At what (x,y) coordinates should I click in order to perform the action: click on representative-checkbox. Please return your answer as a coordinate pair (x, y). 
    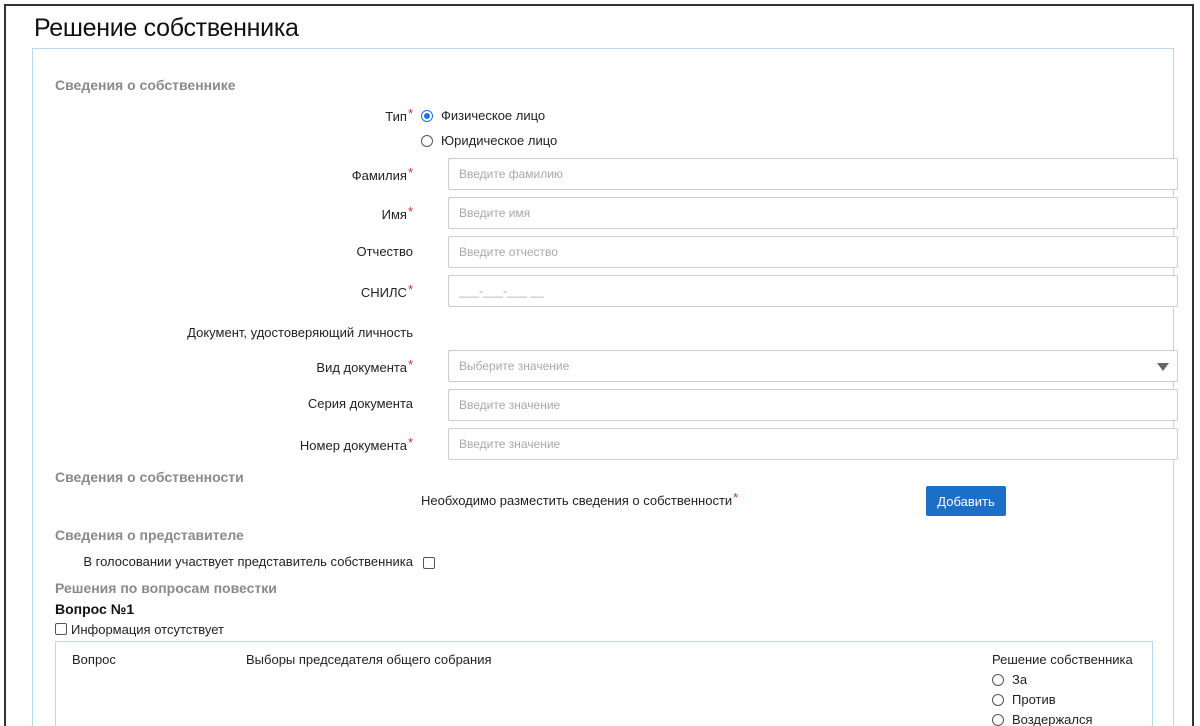
    Looking at the image, I should click on (429, 563).